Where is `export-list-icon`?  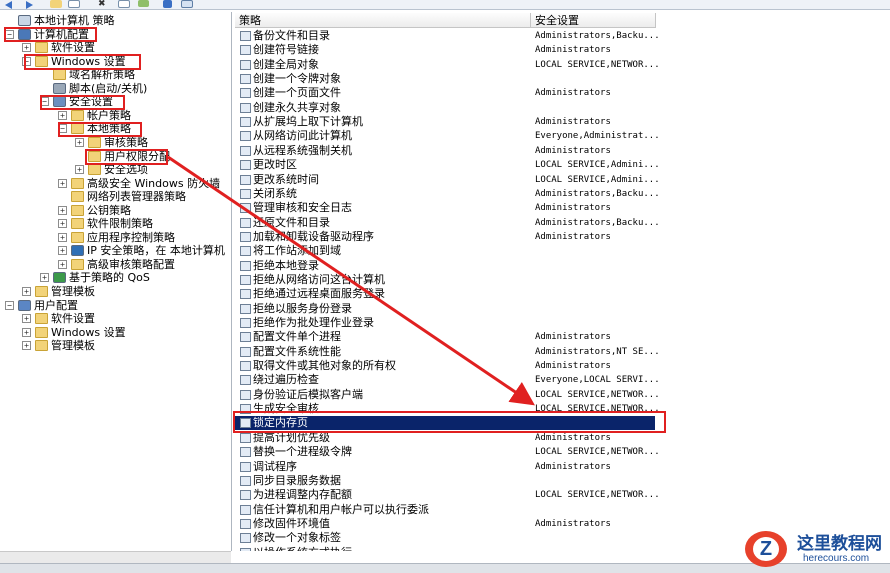 export-list-icon is located at coordinates (143, 3).